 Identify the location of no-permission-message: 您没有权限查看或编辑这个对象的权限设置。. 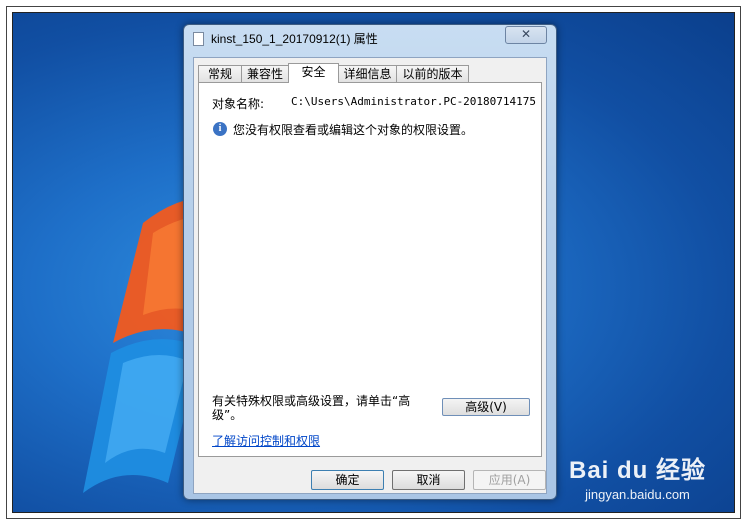
(353, 130).